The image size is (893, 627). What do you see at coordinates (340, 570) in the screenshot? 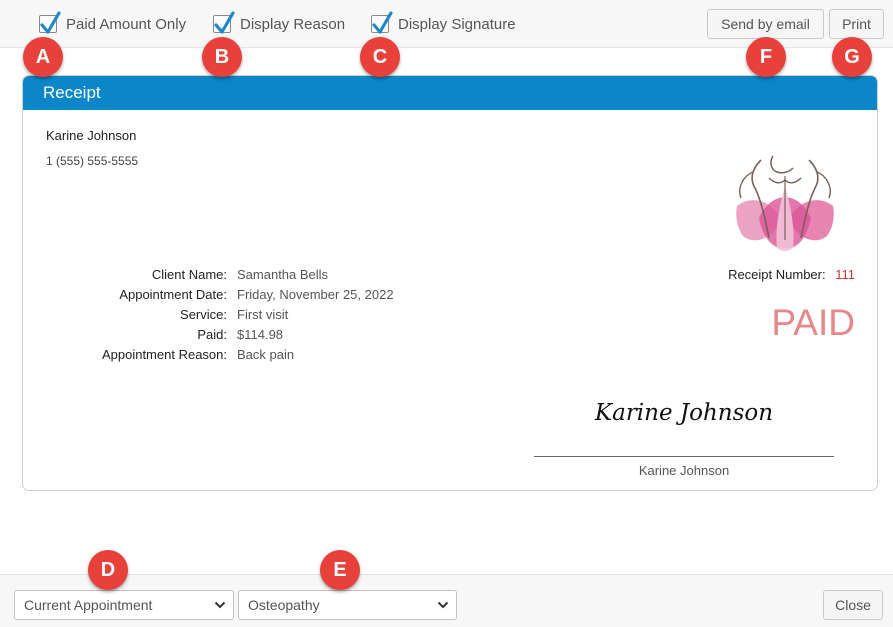
I see `marker-e: E` at bounding box center [340, 570].